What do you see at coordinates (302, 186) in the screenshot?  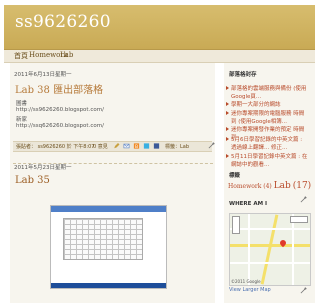 I see `label-lab-count: (17)` at bounding box center [302, 186].